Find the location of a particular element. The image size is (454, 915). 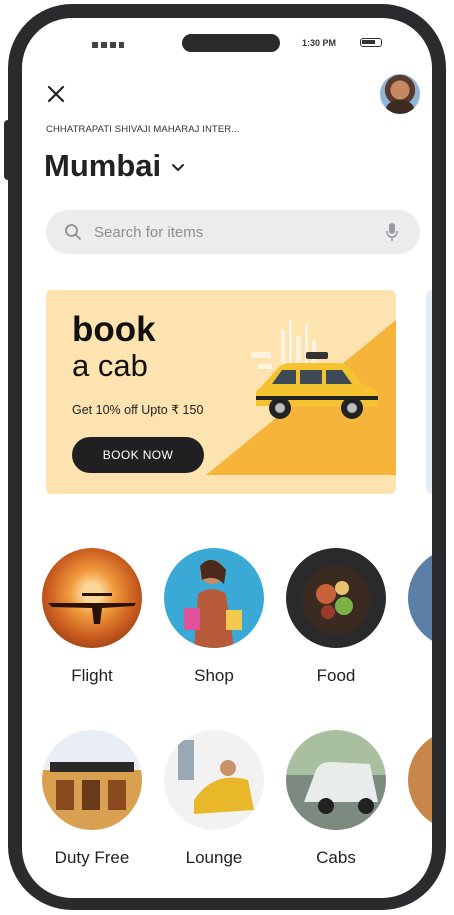

taxi-illustration is located at coordinates (317, 385).